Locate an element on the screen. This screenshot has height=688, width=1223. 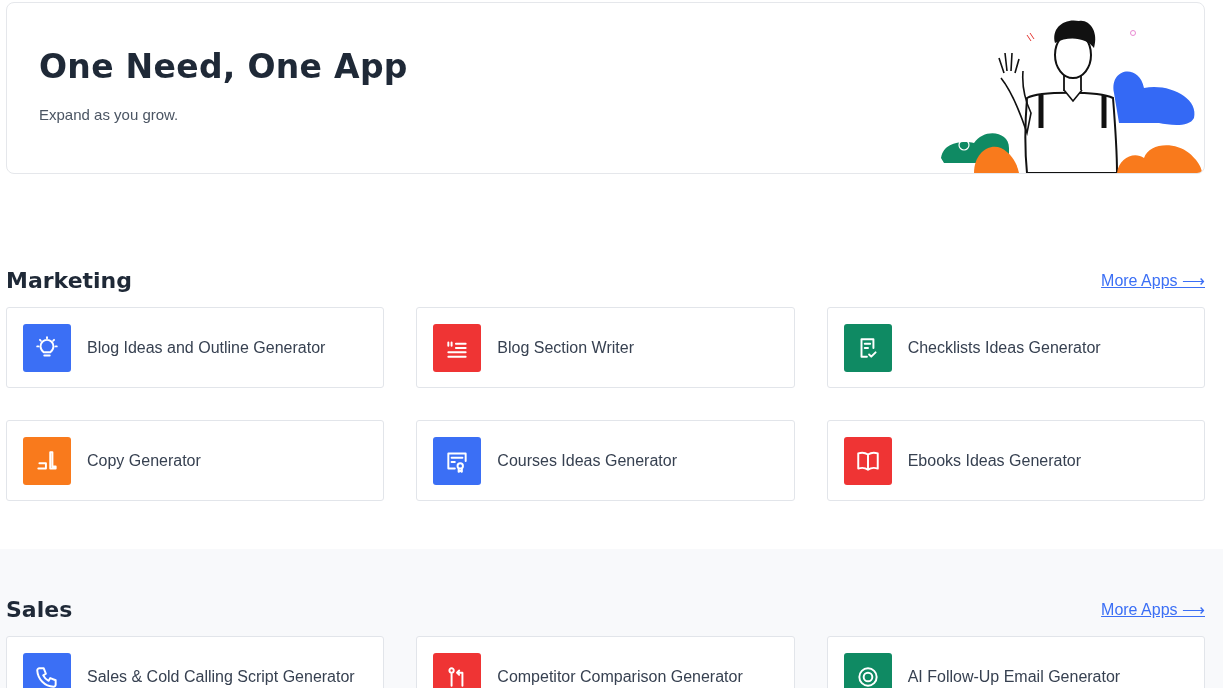
app-card: Ebooks Ideas Generator is located at coordinates (1015, 460).